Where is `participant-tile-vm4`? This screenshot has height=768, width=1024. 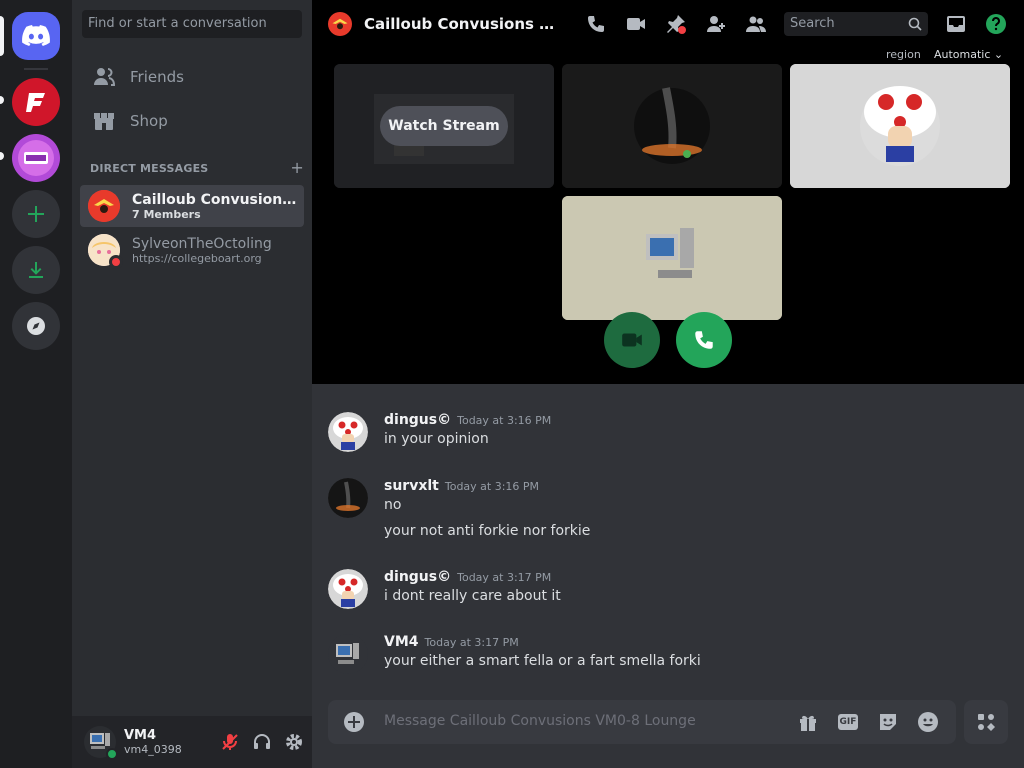 participant-tile-vm4 is located at coordinates (672, 258).